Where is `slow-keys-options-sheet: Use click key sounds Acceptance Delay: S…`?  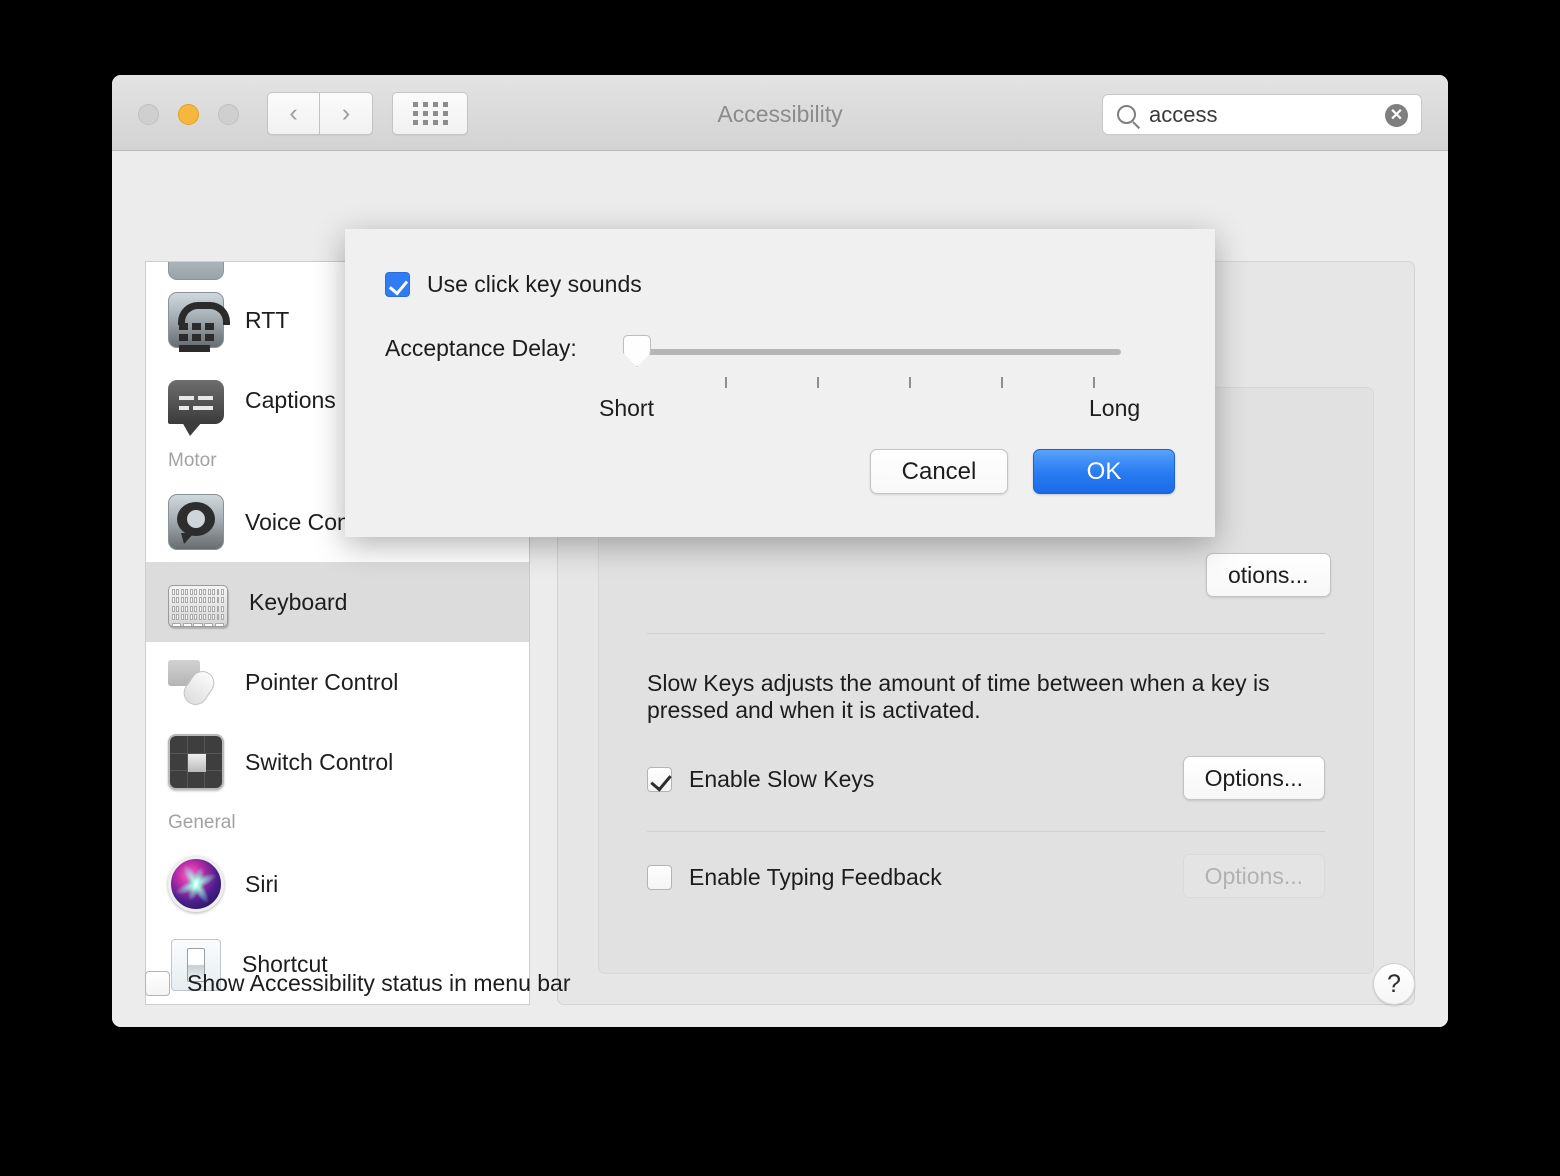
slow-keys-options-sheet: Use click key sounds Acceptance Delay: S… is located at coordinates (780, 383).